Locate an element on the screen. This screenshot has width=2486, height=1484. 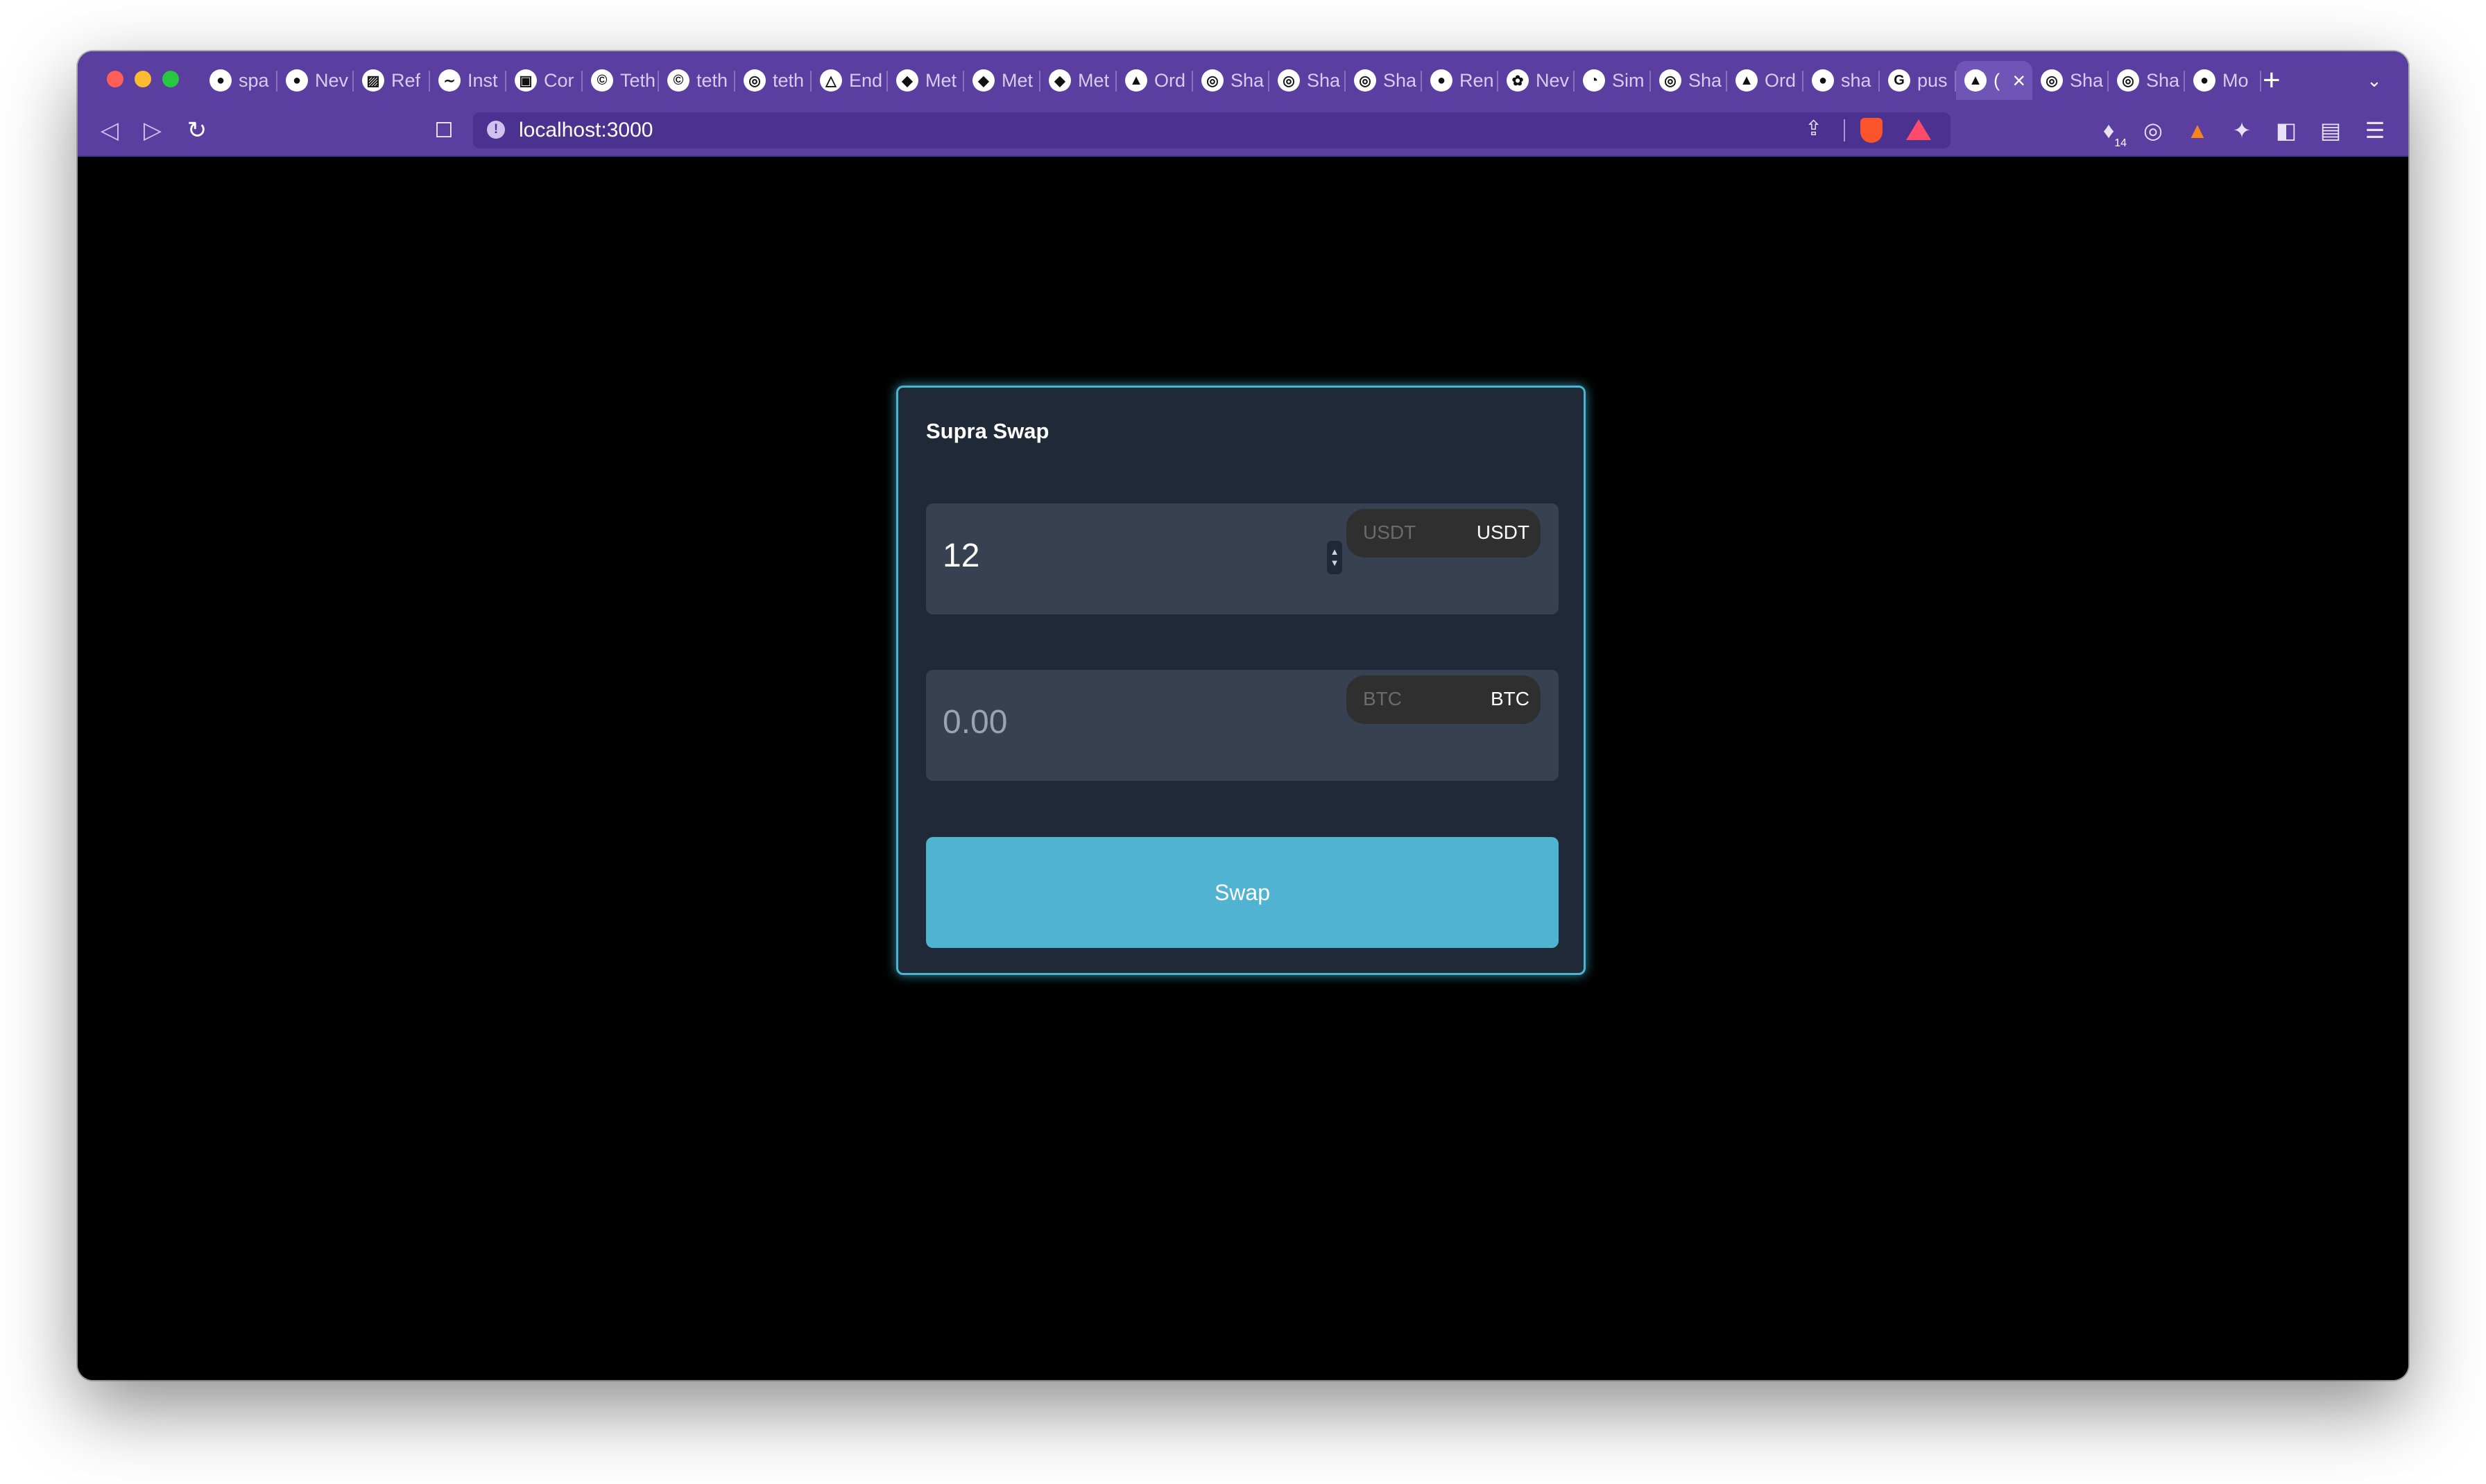
browser-tab: △ End is located at coordinates (850, 80).